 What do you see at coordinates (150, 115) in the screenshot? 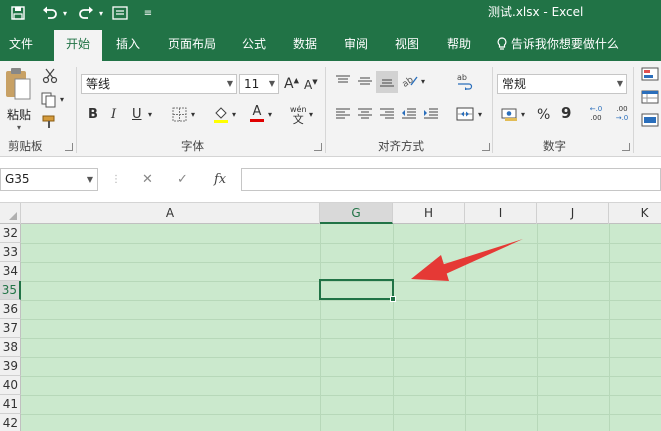
I see `underline-dropdown-icon: ▾` at bounding box center [150, 115].